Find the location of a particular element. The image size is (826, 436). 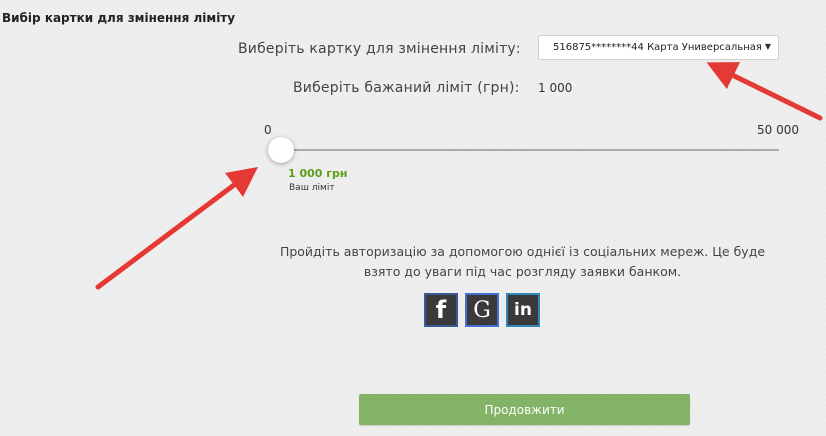

arrow-to-slider is located at coordinates (176, 228).